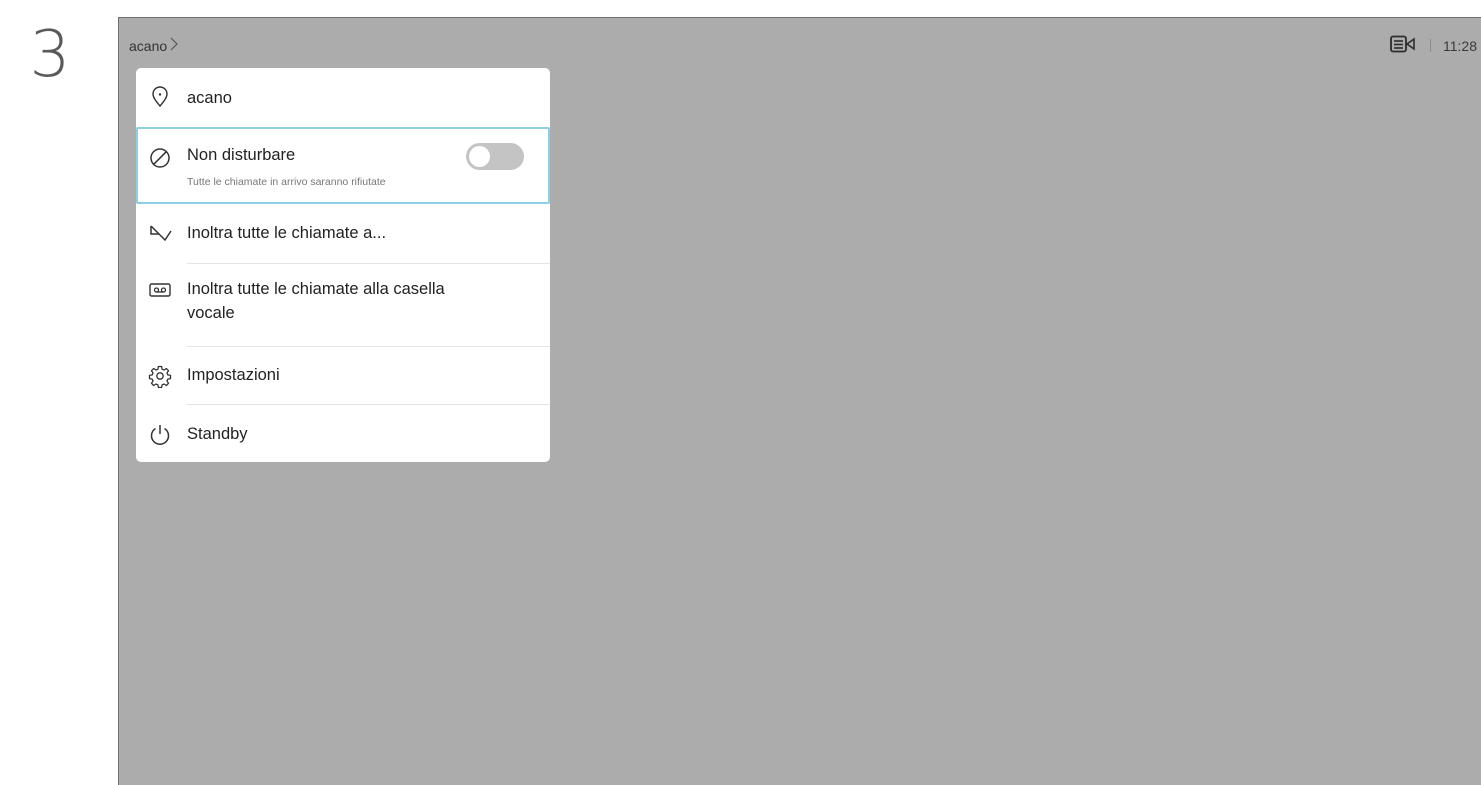 This screenshot has height=785, width=1481. Describe the element at coordinates (160, 234) in the screenshot. I see `forward-arrow-icon` at that location.